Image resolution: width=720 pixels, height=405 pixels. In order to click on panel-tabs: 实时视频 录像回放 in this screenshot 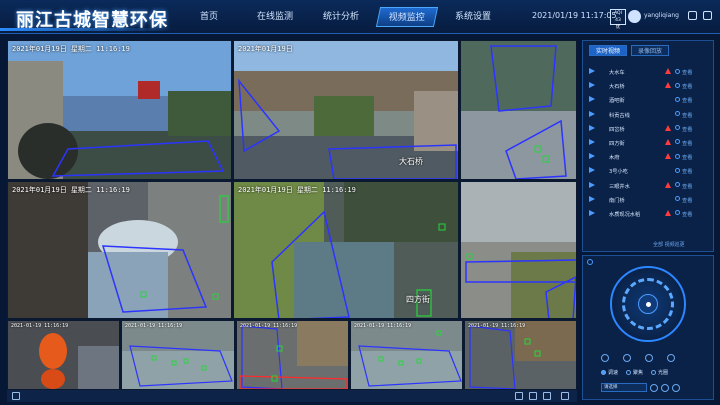, I will do `click(629, 50)`.